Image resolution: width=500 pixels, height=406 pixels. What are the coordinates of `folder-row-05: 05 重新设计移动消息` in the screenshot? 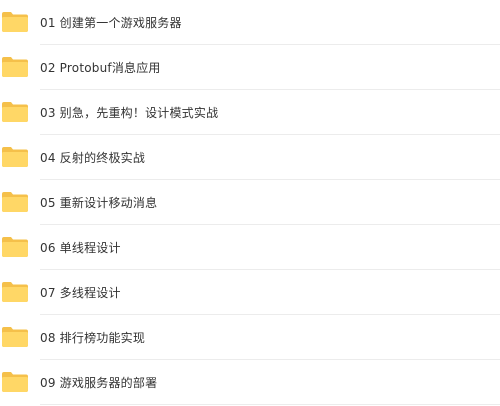 It's located at (250, 202).